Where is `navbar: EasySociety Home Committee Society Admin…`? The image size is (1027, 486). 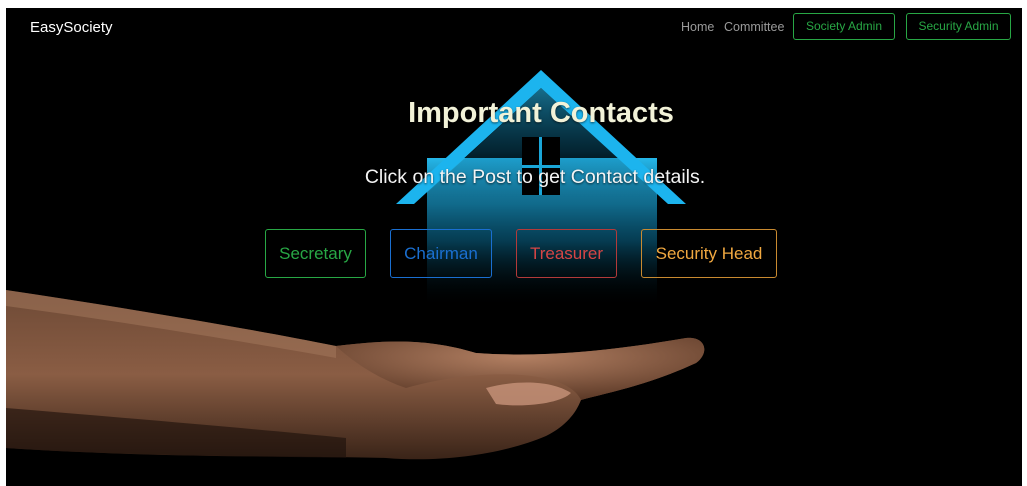 navbar: EasySociety Home Committee Society Admin… is located at coordinates (514, 28).